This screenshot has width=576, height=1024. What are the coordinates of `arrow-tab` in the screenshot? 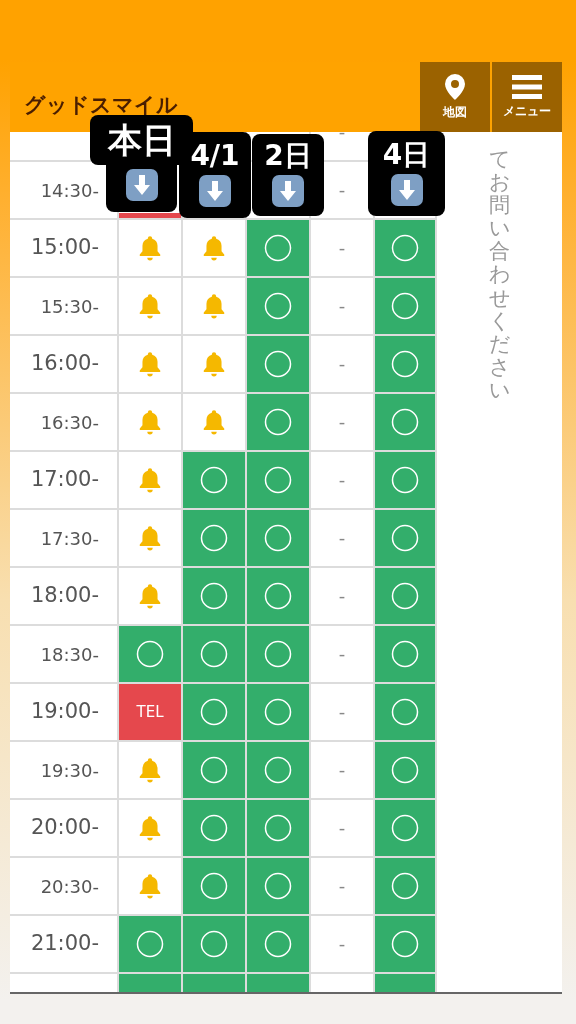 It's located at (141, 188).